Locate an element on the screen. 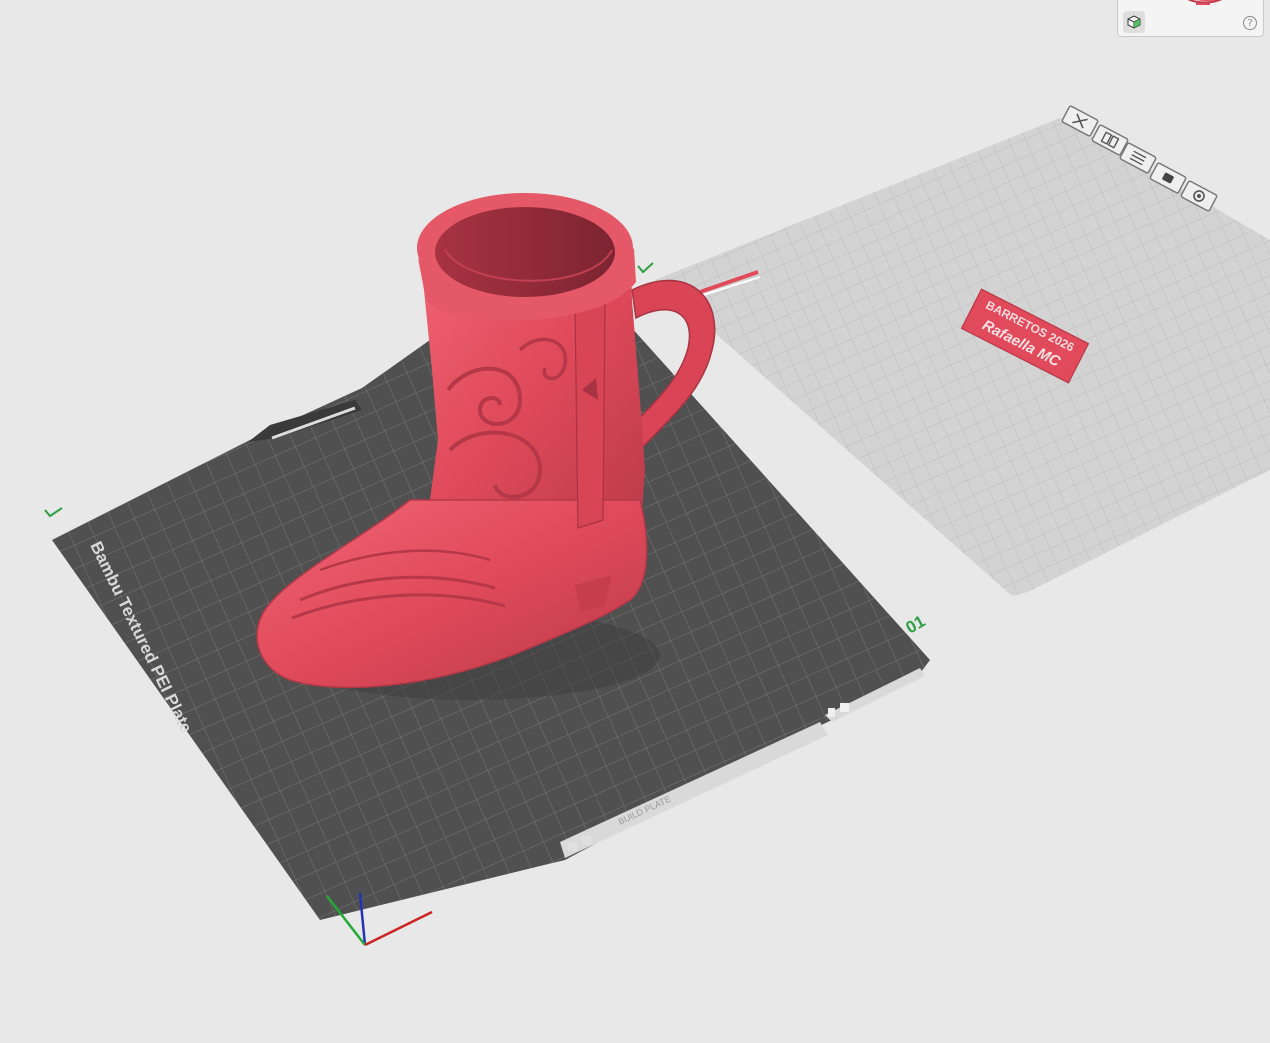 The height and width of the screenshot is (1043, 1270). model-thumbnail is located at coordinates (1197, 5).